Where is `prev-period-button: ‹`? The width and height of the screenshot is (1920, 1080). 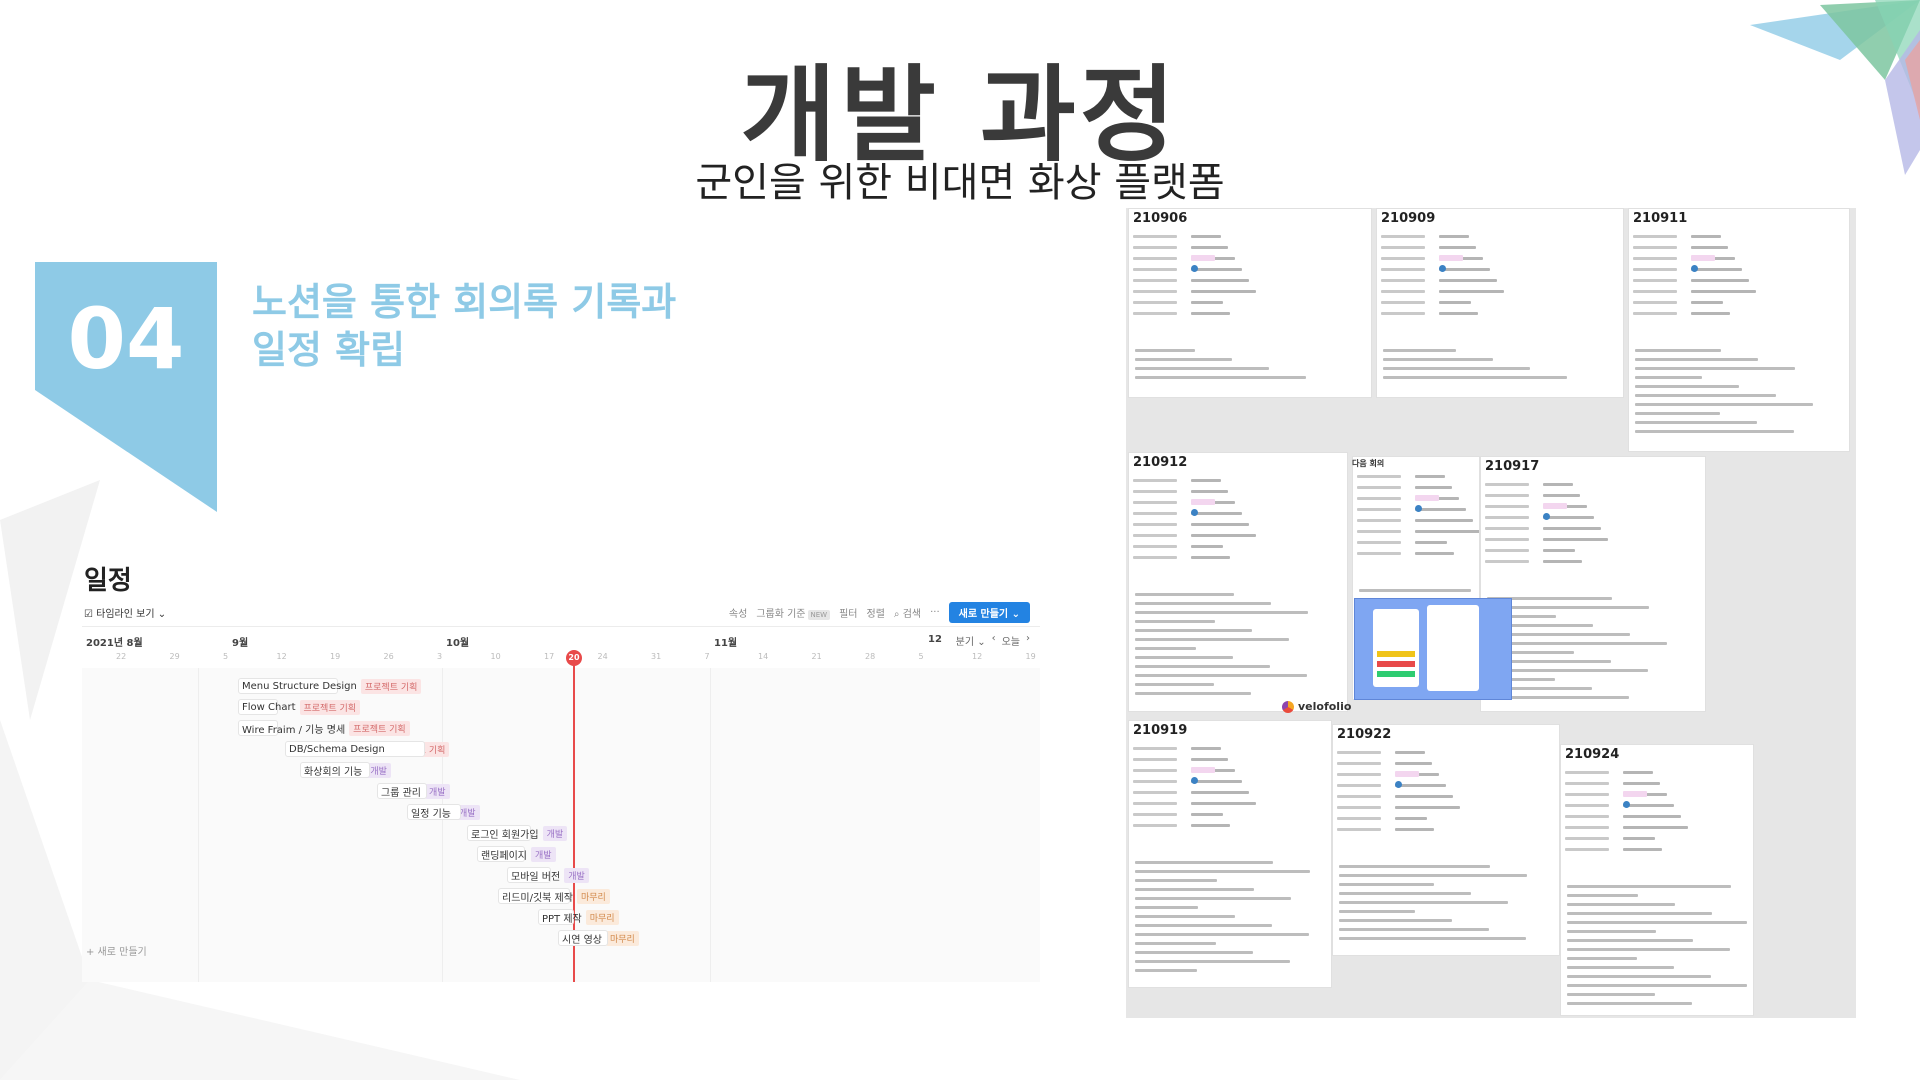
prev-period-button: ‹ is located at coordinates (994, 640).